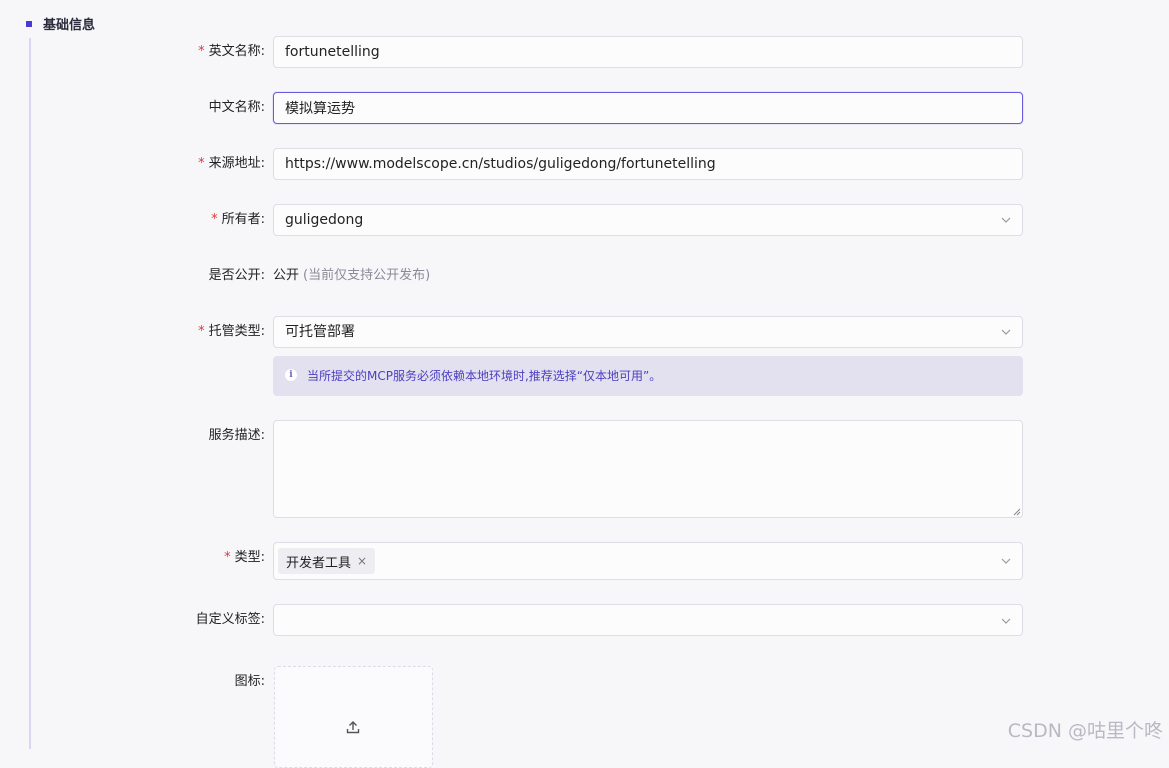 This screenshot has width=1169, height=768. I want to click on section-title: 基础信息, so click(69, 25).